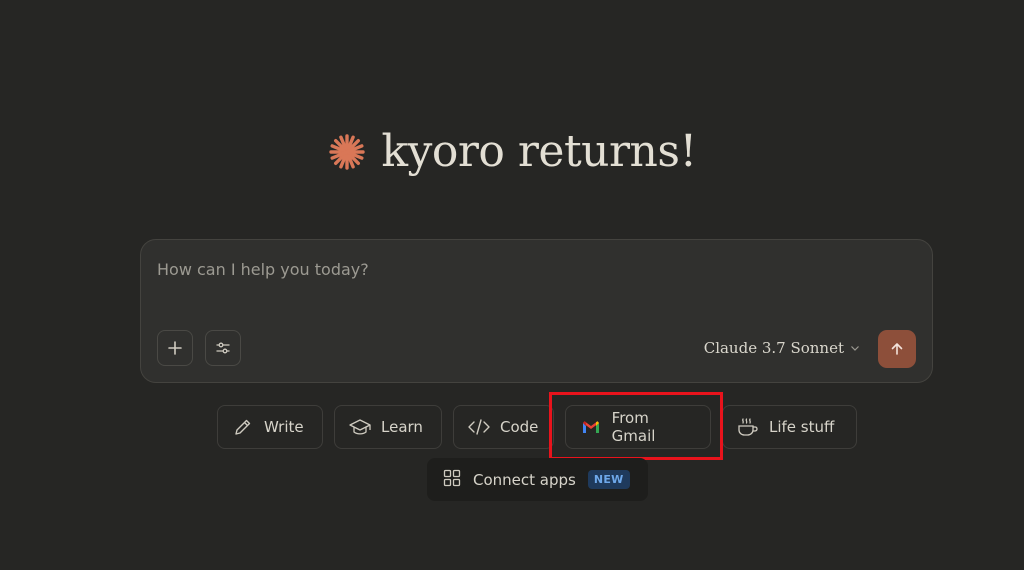 The height and width of the screenshot is (570, 1024). What do you see at coordinates (802, 427) in the screenshot?
I see `life-stuff-label: Life stuff` at bounding box center [802, 427].